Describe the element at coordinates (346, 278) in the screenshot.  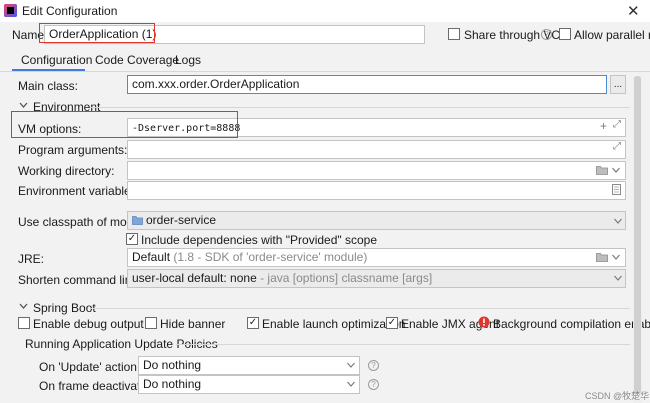
I see `shorten-command-line-hint: - java [options] classname [args]` at that location.